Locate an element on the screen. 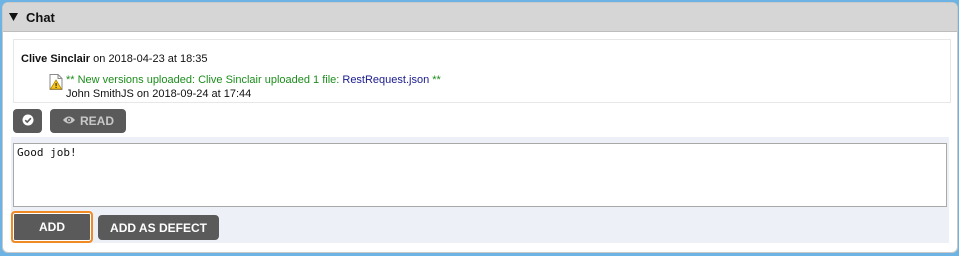 This screenshot has height=256, width=959. panel-title: Chat is located at coordinates (40, 17).